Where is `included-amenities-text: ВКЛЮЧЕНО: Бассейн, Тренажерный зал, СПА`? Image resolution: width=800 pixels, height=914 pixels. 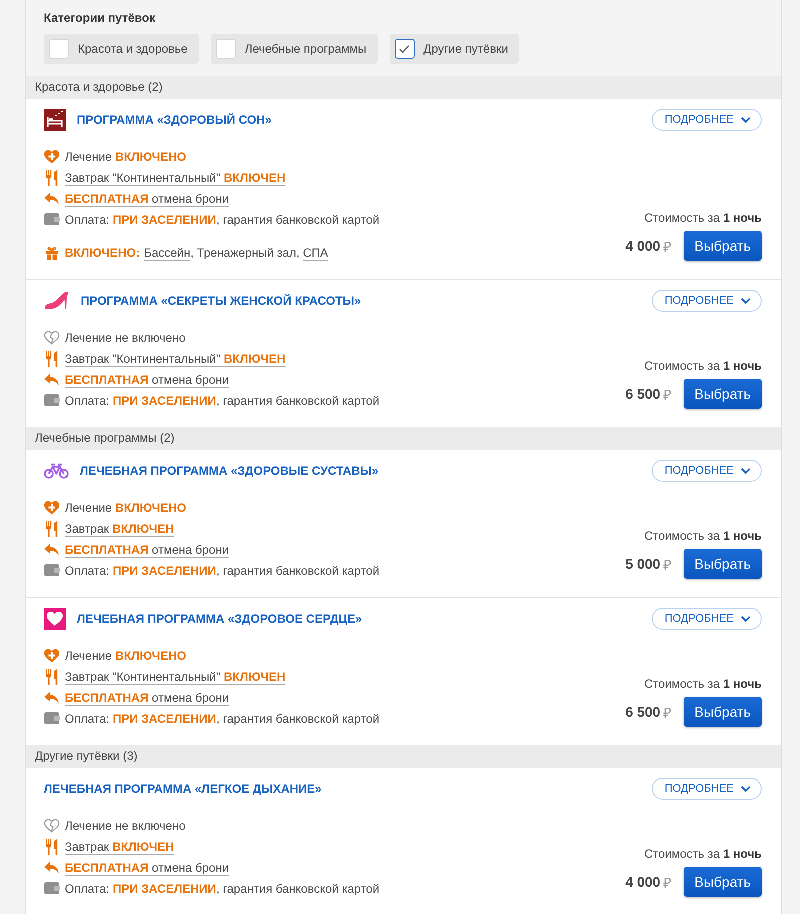
included-amenities-text: ВКЛЮЧЕНО: Бассейн, Тренажерный зал, СПА is located at coordinates (196, 253).